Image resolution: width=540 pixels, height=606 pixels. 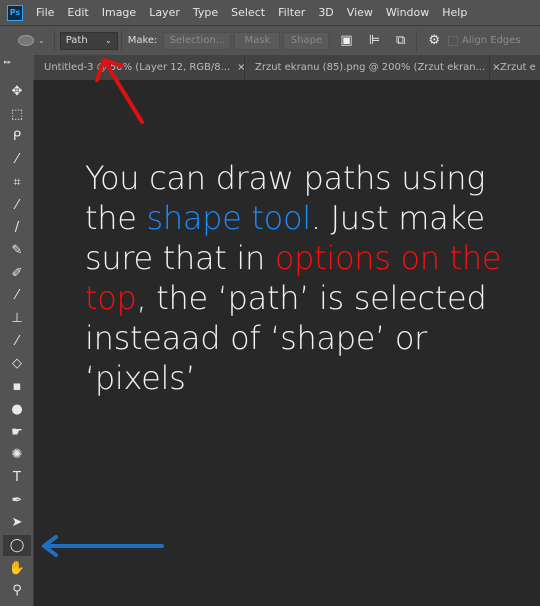 I want to click on red-arrow, so click(x=119, y=91).